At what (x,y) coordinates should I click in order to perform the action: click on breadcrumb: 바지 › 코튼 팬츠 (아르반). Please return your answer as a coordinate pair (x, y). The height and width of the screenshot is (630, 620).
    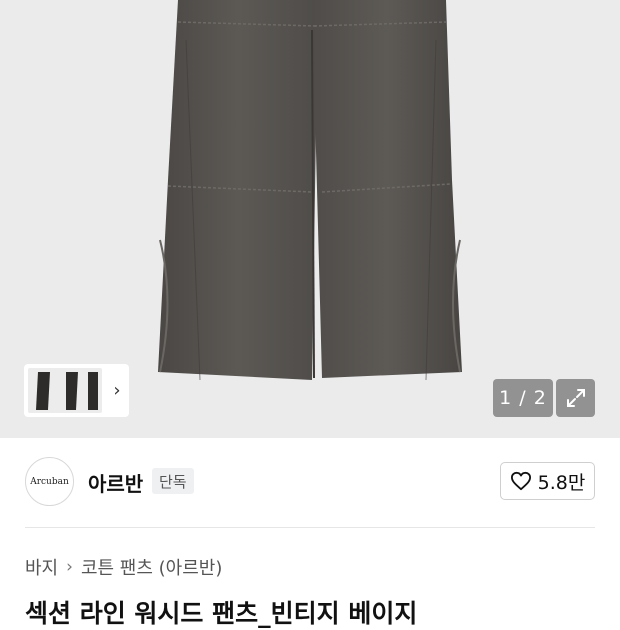
    Looking at the image, I should click on (123, 567).